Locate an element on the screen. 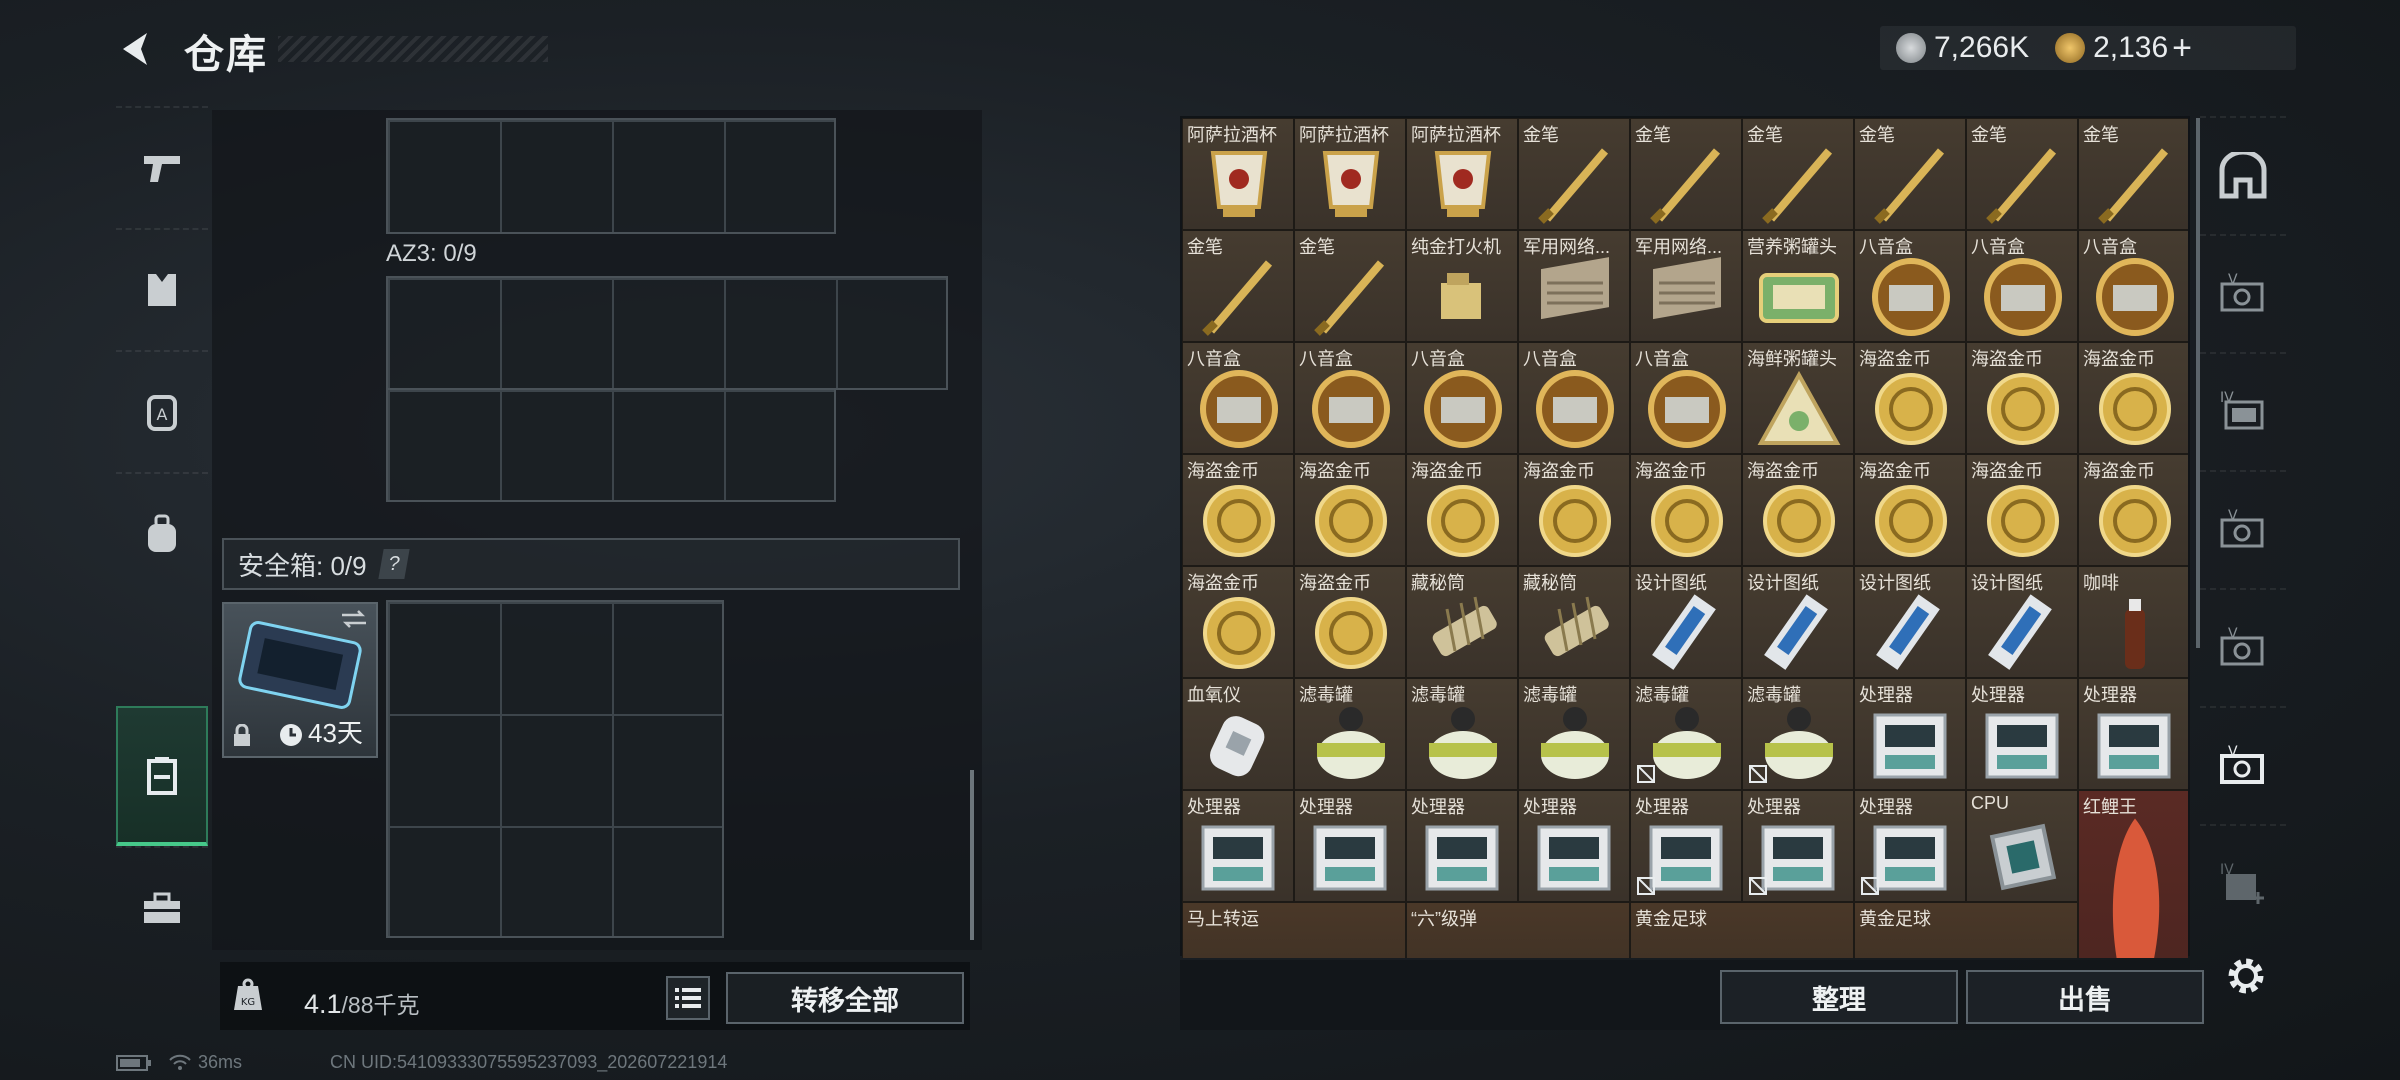 This screenshot has height=1080, width=2400. add-currency-button: + is located at coordinates (2182, 48).